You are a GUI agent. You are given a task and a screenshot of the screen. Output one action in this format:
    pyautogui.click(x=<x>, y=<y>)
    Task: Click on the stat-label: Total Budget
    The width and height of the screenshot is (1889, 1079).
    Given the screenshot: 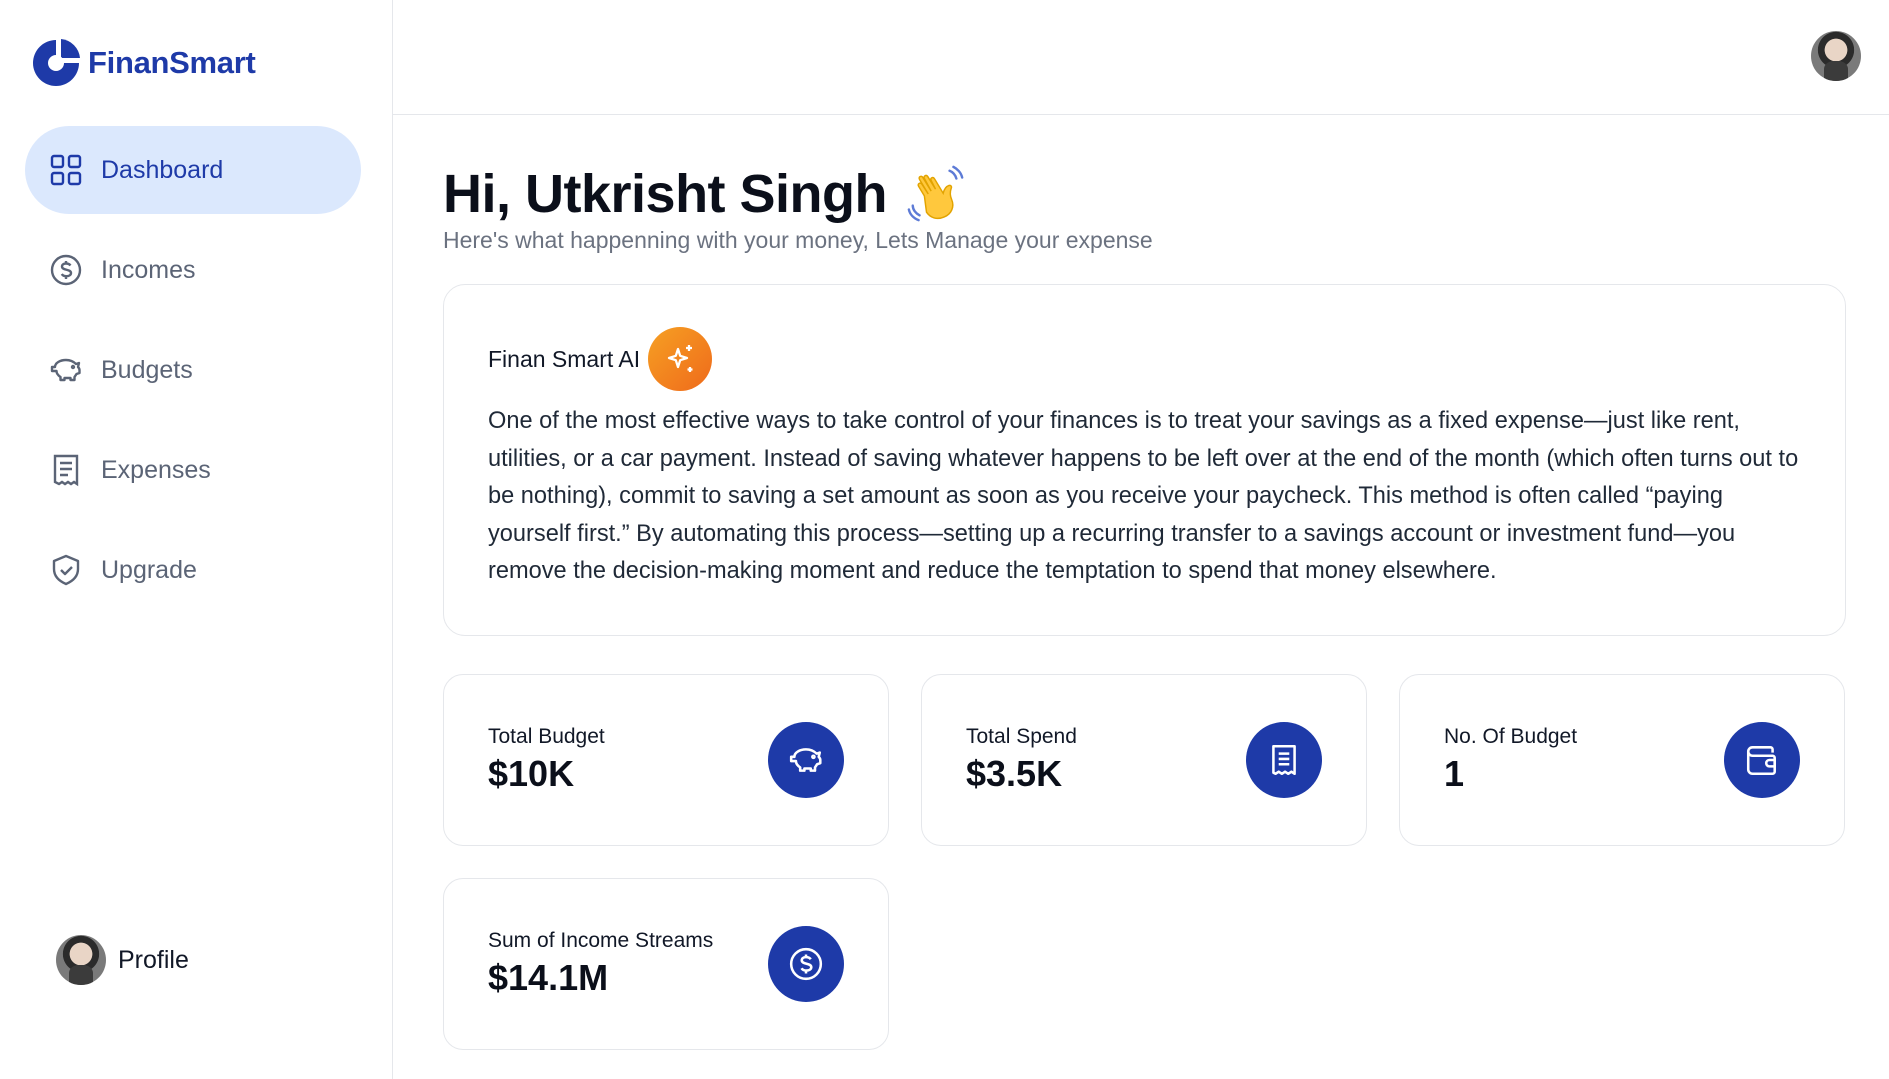 What is the action you would take?
    pyautogui.click(x=546, y=736)
    